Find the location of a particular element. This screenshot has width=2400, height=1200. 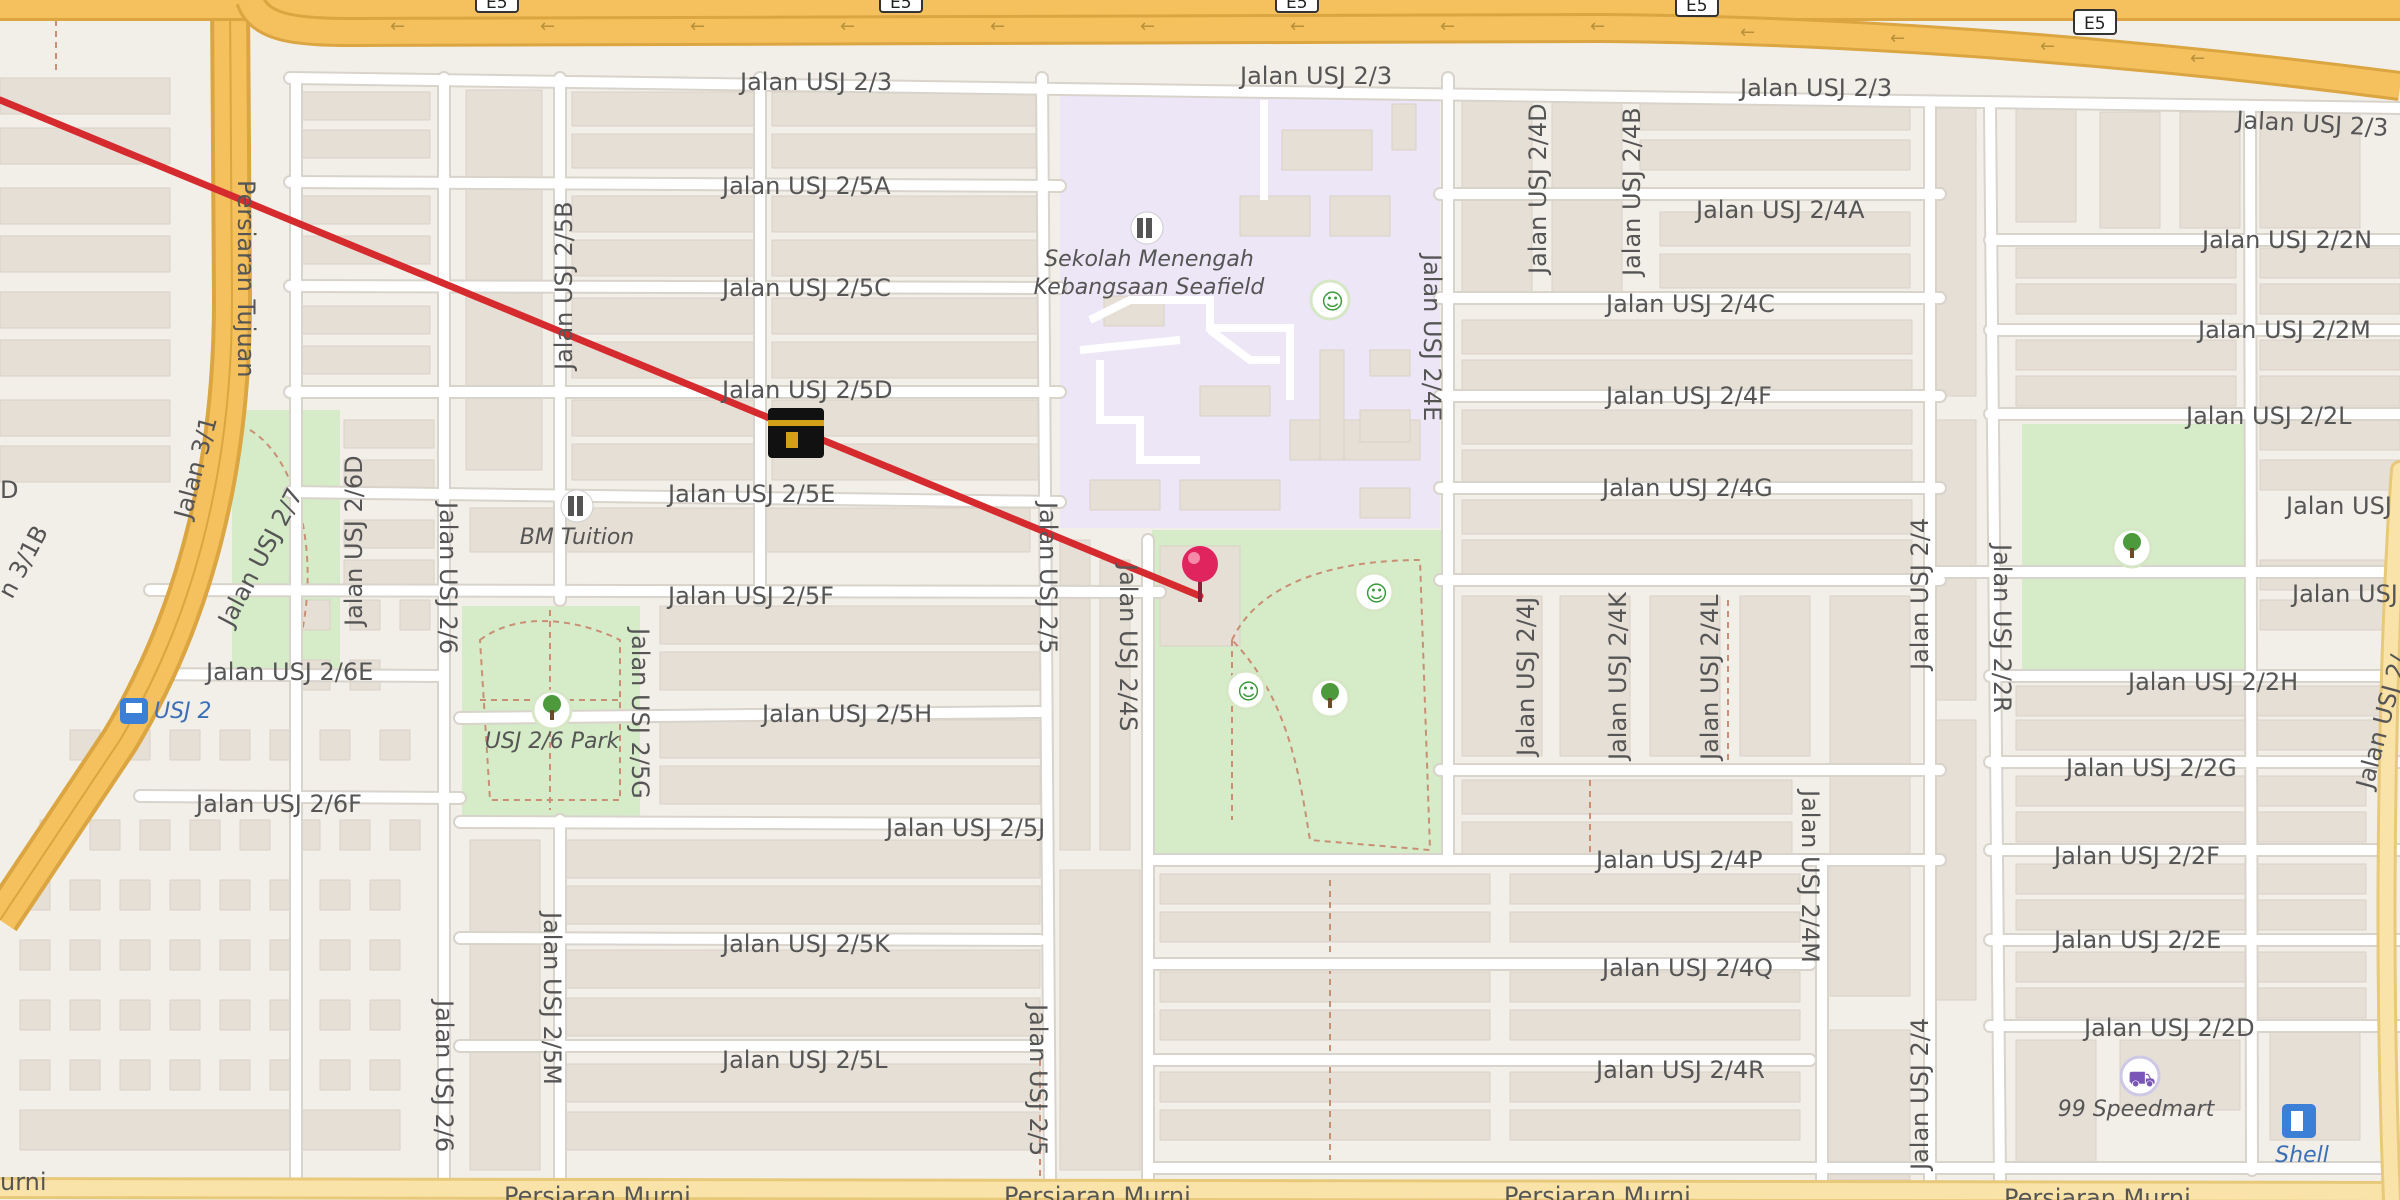

street-label: Jalan USJ 2/4A is located at coordinates (1779, 210).